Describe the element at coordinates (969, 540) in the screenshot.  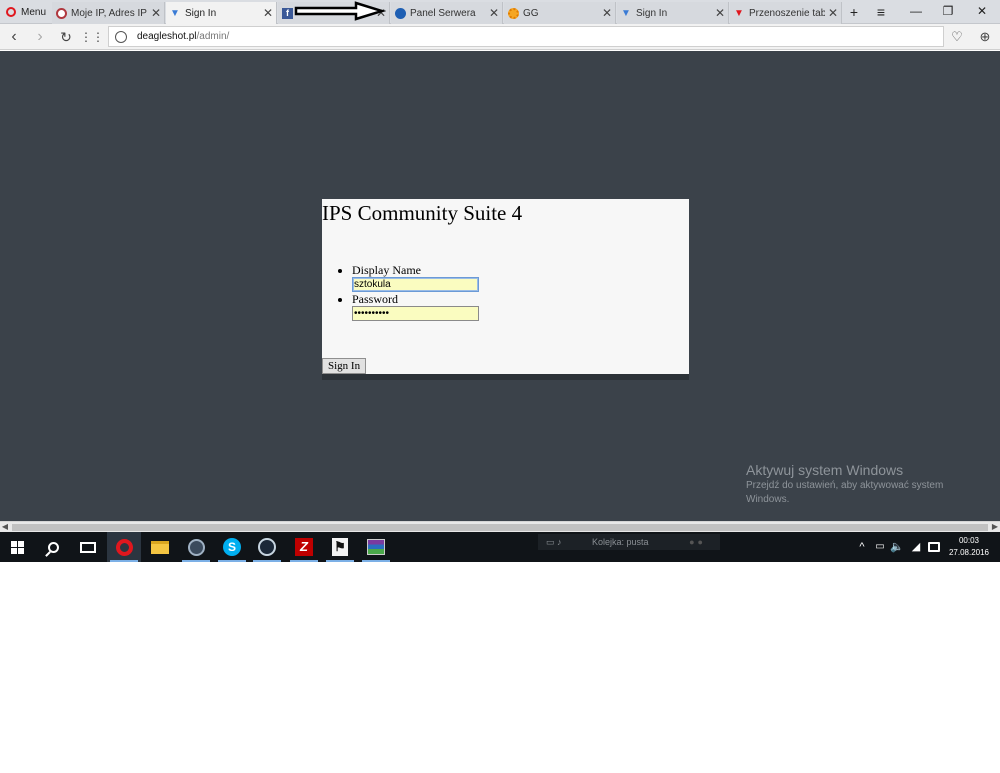
I see `clock-time: 00:03` at that location.